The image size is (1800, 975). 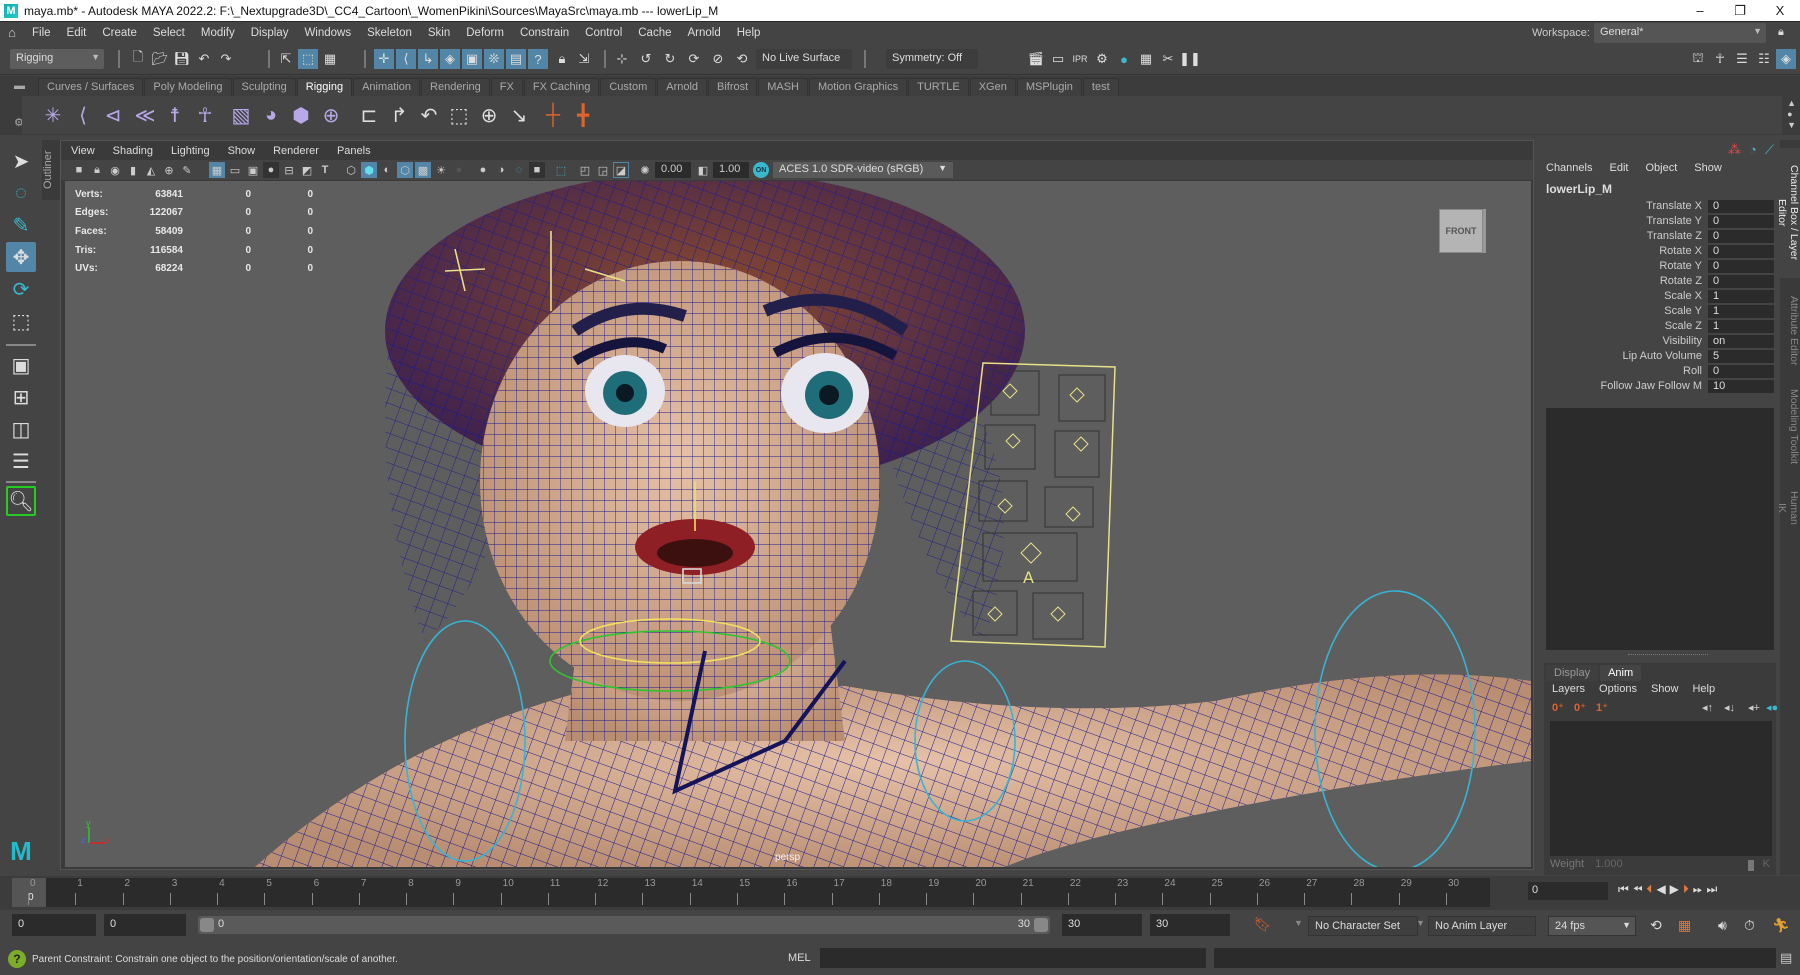 I want to click on scale-tool-icon: ⬚, so click(x=21, y=321).